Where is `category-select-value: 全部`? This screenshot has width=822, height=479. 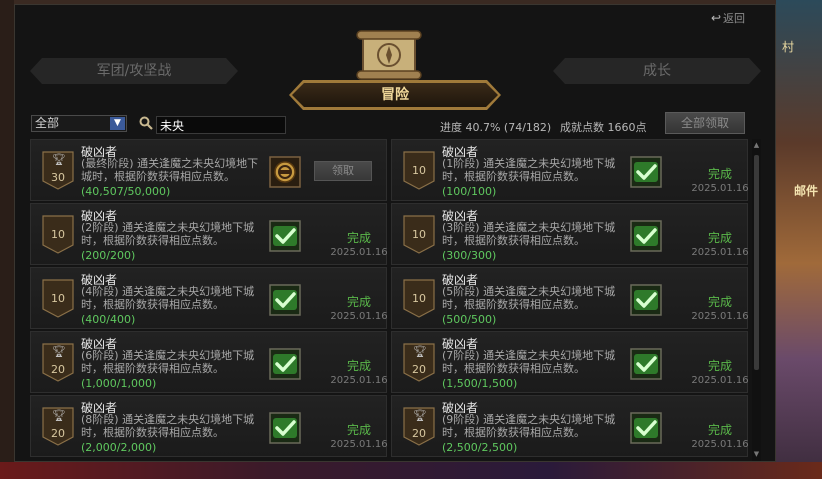
category-select-value: 全部 is located at coordinates (47, 123).